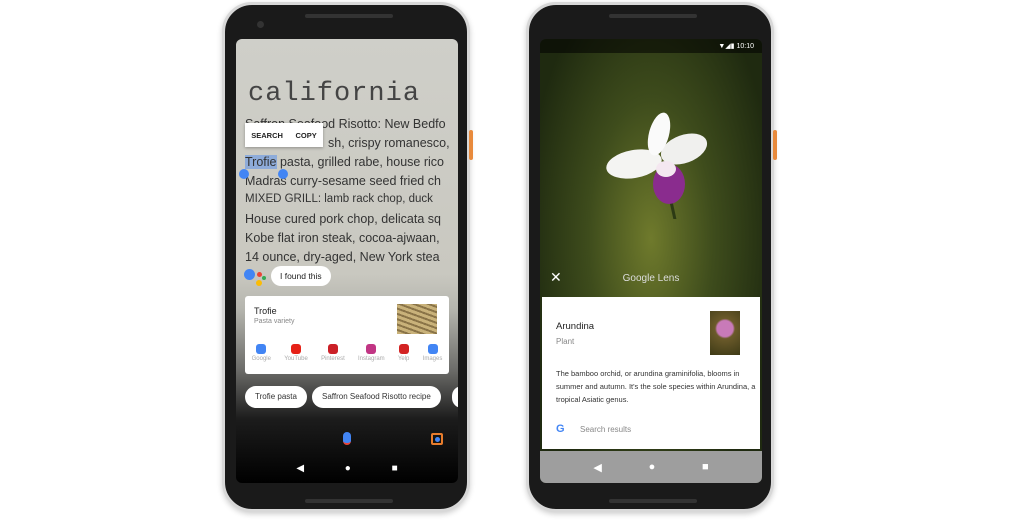 The height and width of the screenshot is (525, 1024). I want to click on app-shortcut: Pinterest, so click(333, 353).